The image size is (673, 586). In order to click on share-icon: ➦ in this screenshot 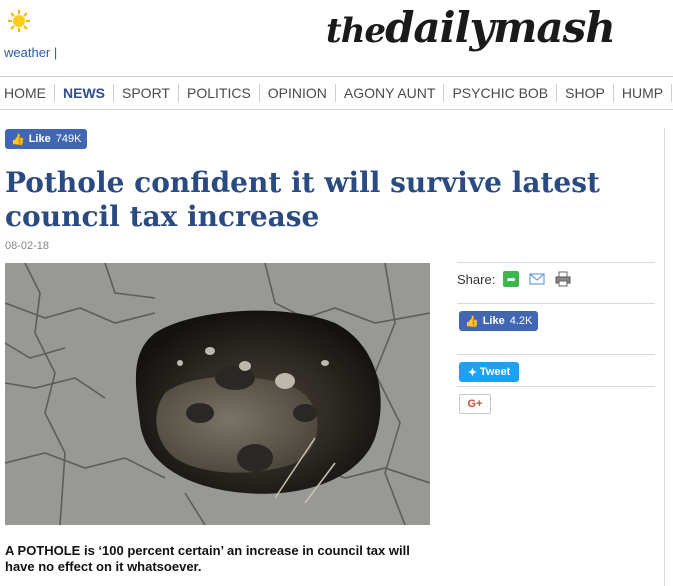, I will do `click(511, 279)`.